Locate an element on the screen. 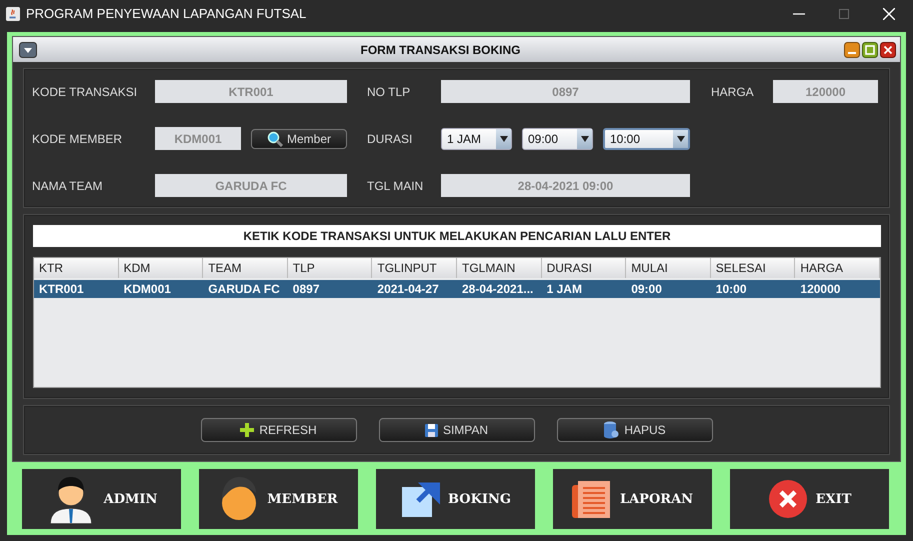 The image size is (913, 541). dropdown: 09:00 is located at coordinates (557, 139).